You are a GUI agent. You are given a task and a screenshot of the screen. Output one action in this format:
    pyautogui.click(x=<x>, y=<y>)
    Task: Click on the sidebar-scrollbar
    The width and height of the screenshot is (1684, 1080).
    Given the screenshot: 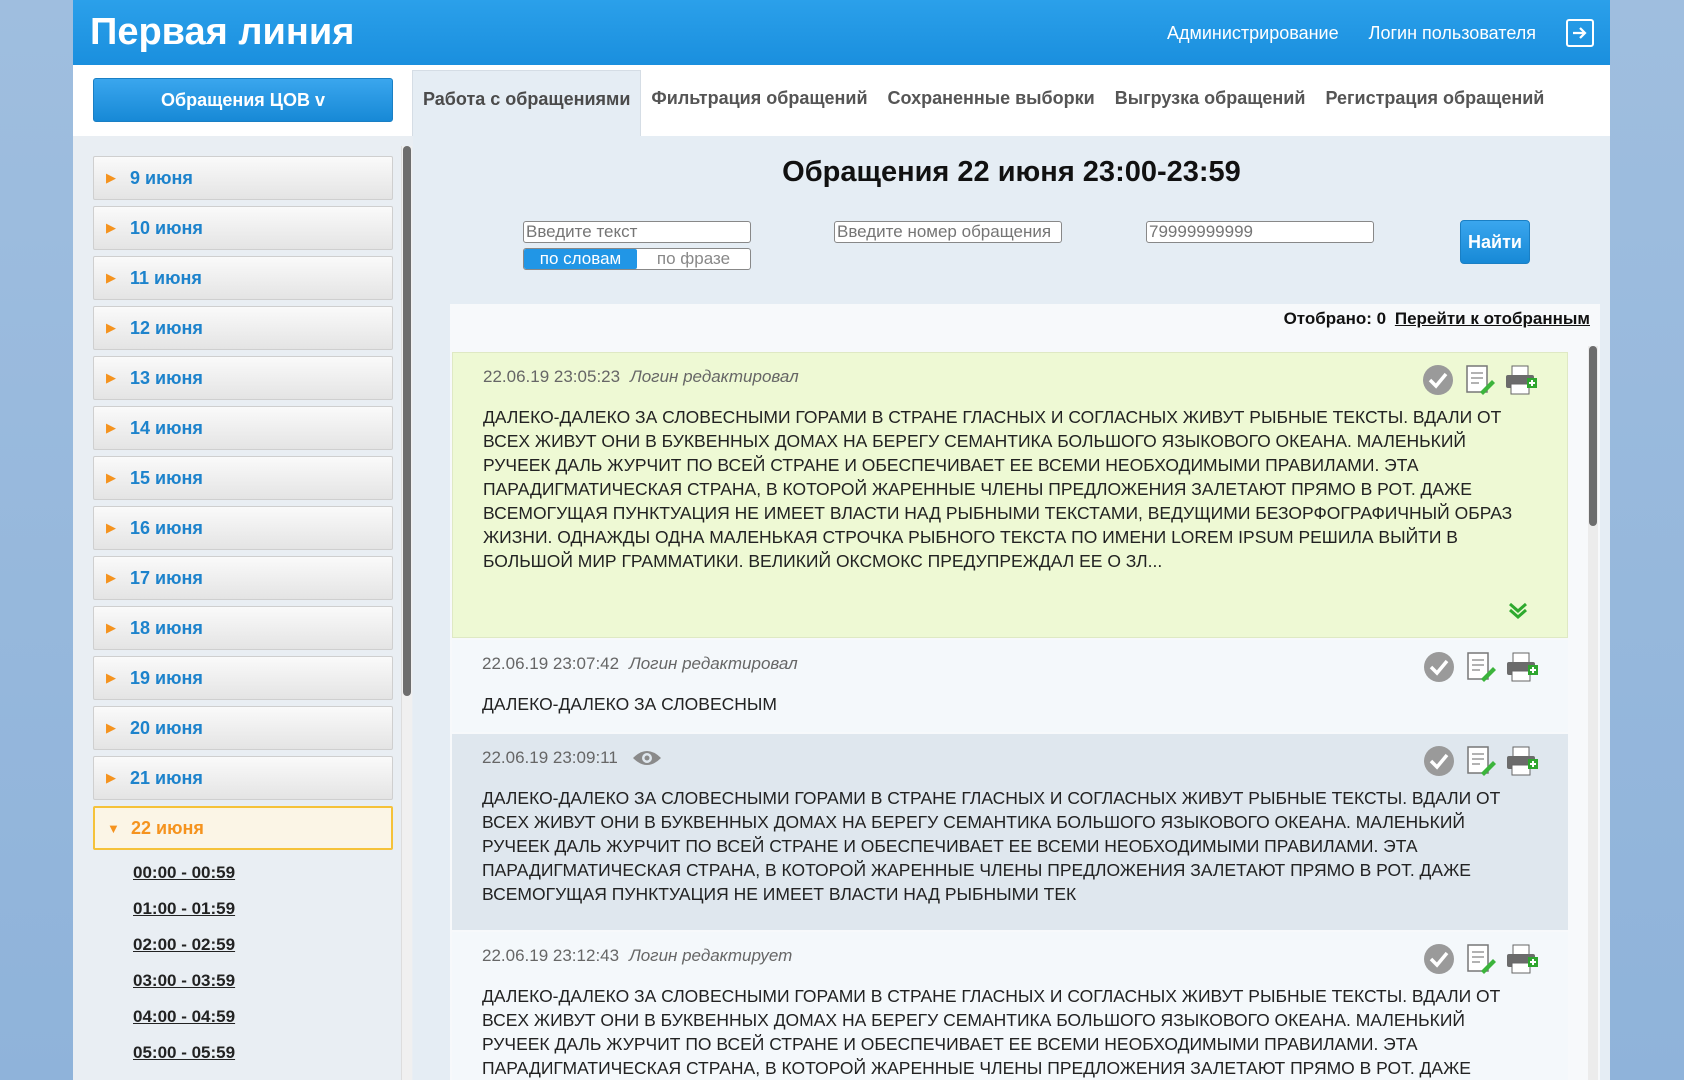 What is the action you would take?
    pyautogui.click(x=406, y=613)
    